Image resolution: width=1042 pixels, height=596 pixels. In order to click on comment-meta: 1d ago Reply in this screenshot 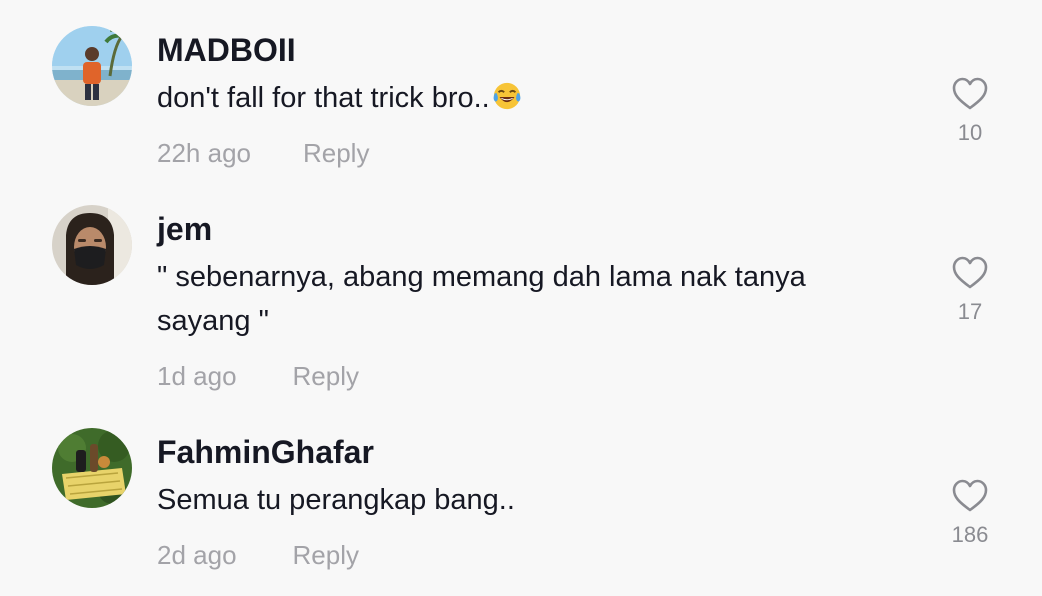, I will do `click(258, 376)`.